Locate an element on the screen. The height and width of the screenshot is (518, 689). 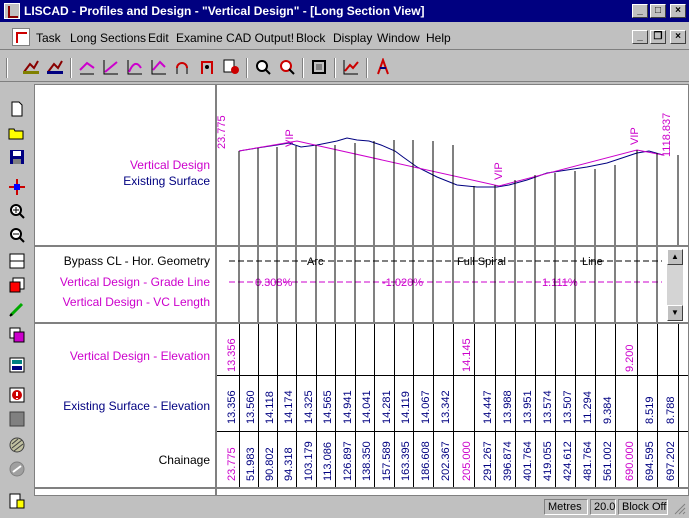
chainage-cell: 51.983 is located at coordinates (251, 464).